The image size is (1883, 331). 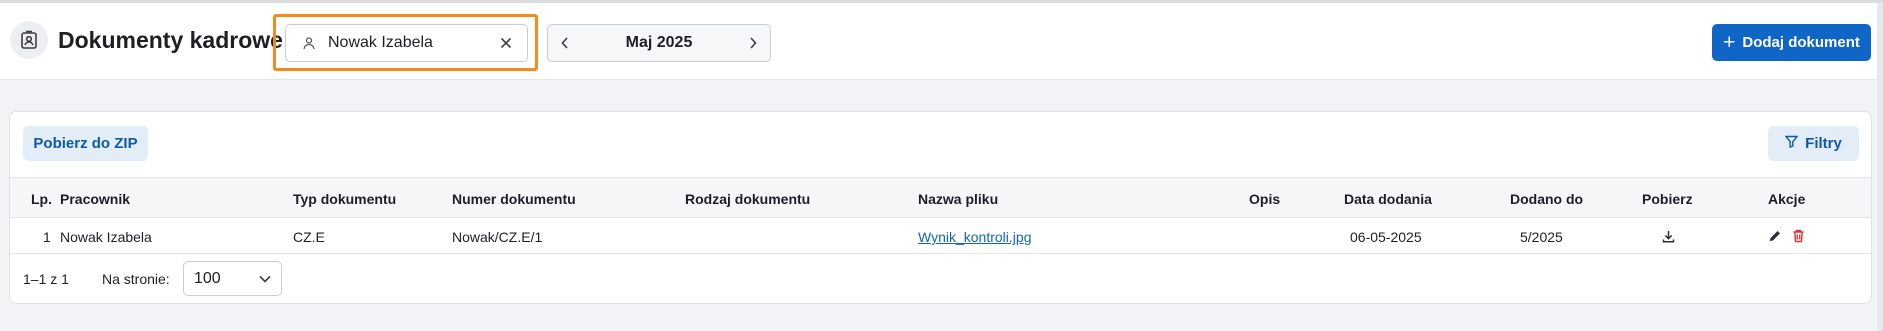 What do you see at coordinates (747, 199) in the screenshot?
I see `column-header: Rodzaj dokumentu` at bounding box center [747, 199].